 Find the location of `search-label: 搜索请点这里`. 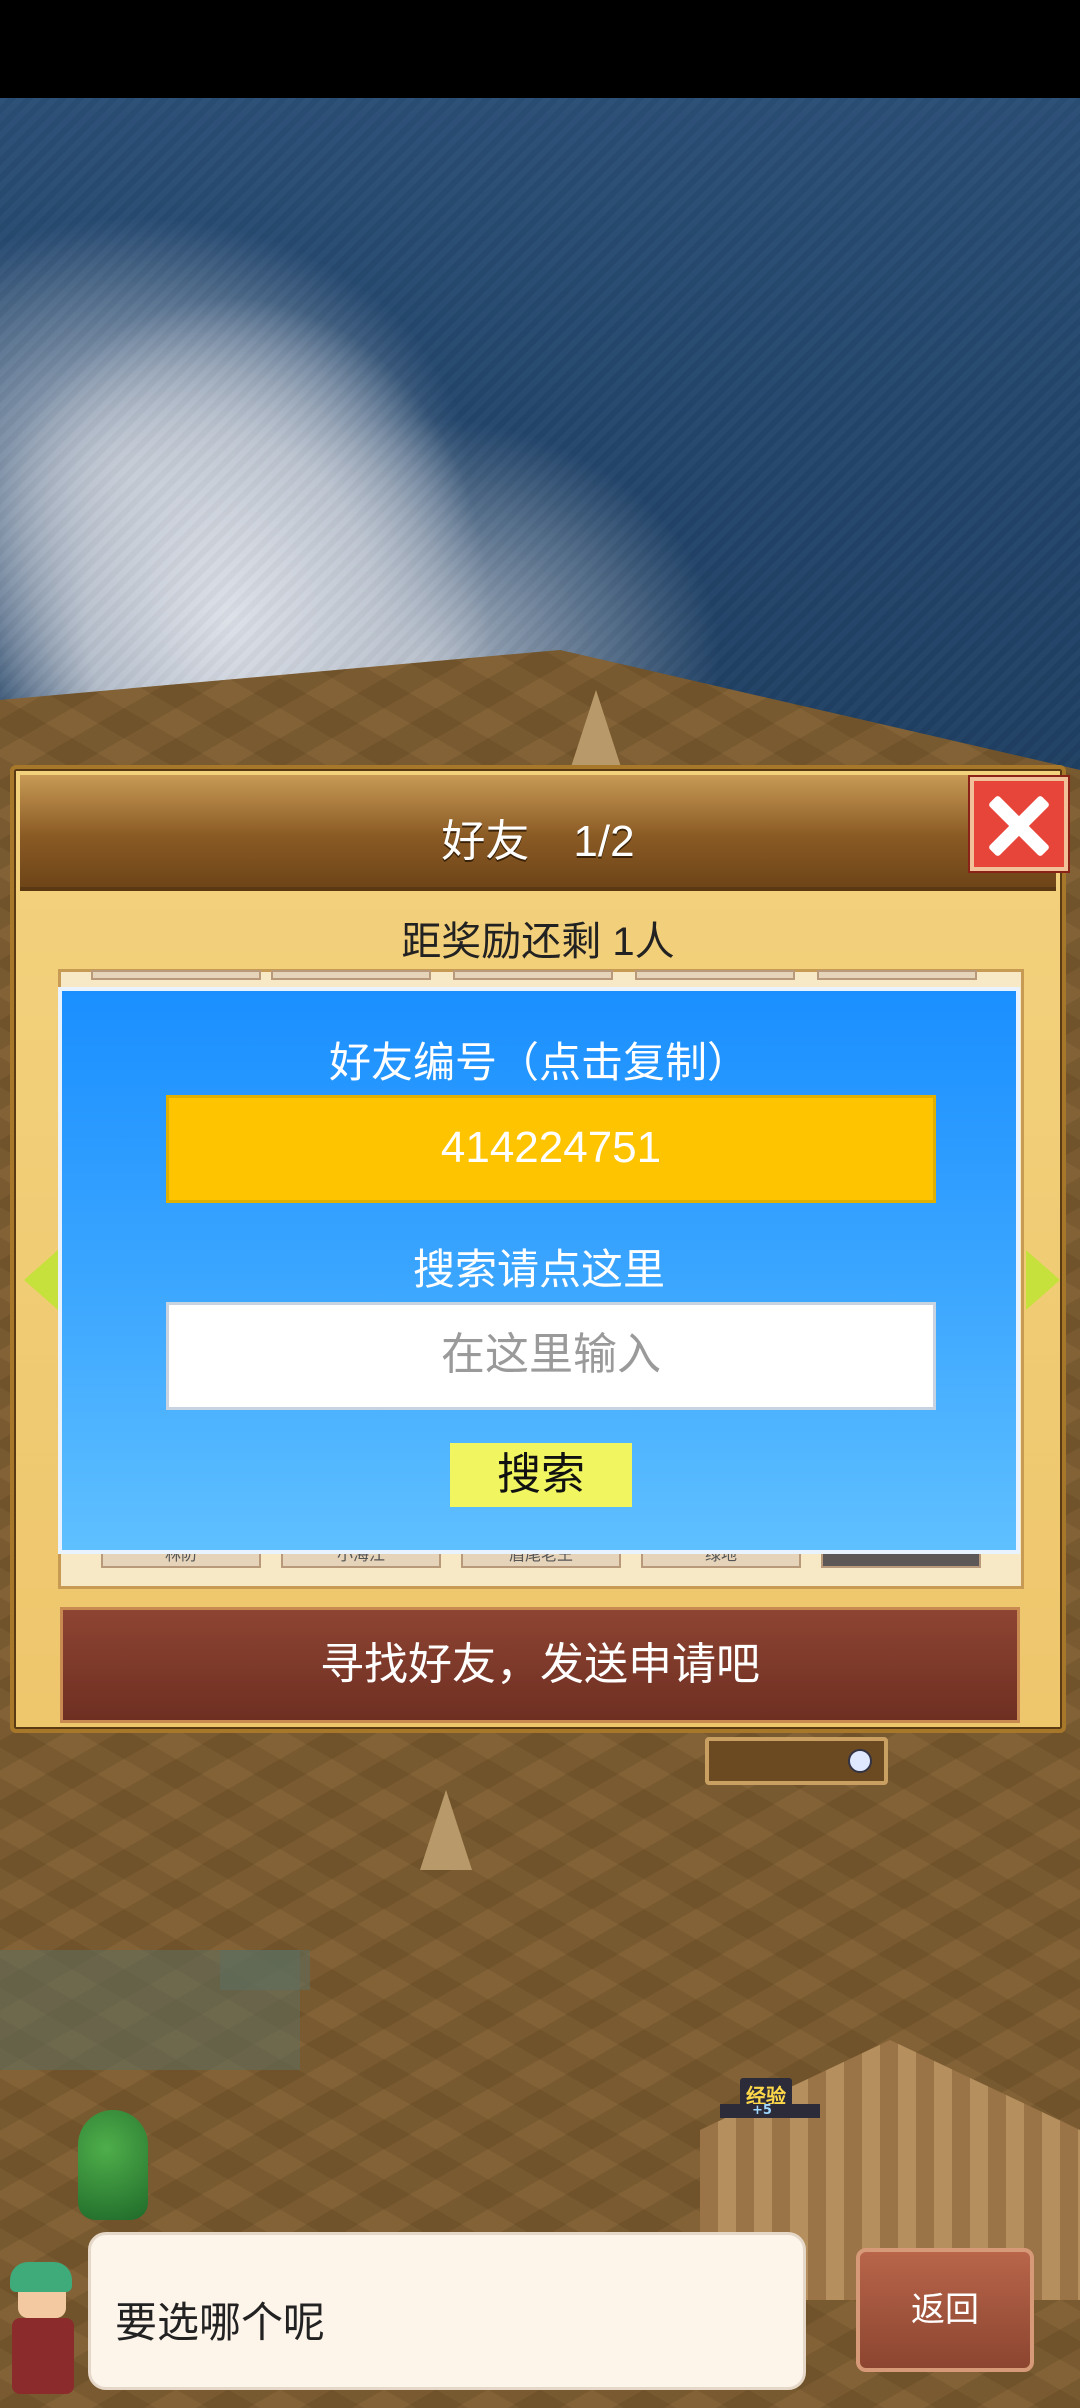

search-label: 搜索请点这里 is located at coordinates (538, 1269).